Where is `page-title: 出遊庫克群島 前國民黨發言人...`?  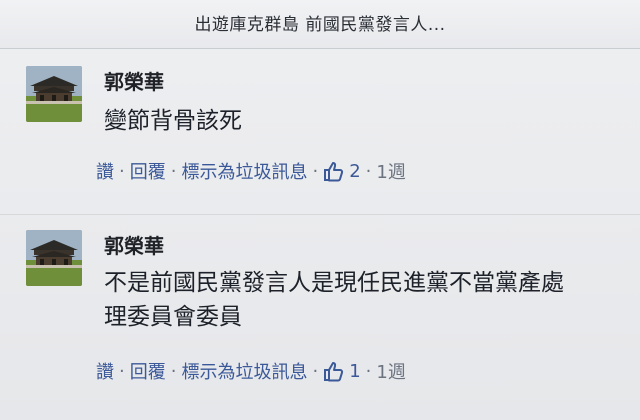
page-title: 出遊庫克群島 前國民黨發言人... is located at coordinates (320, 25).